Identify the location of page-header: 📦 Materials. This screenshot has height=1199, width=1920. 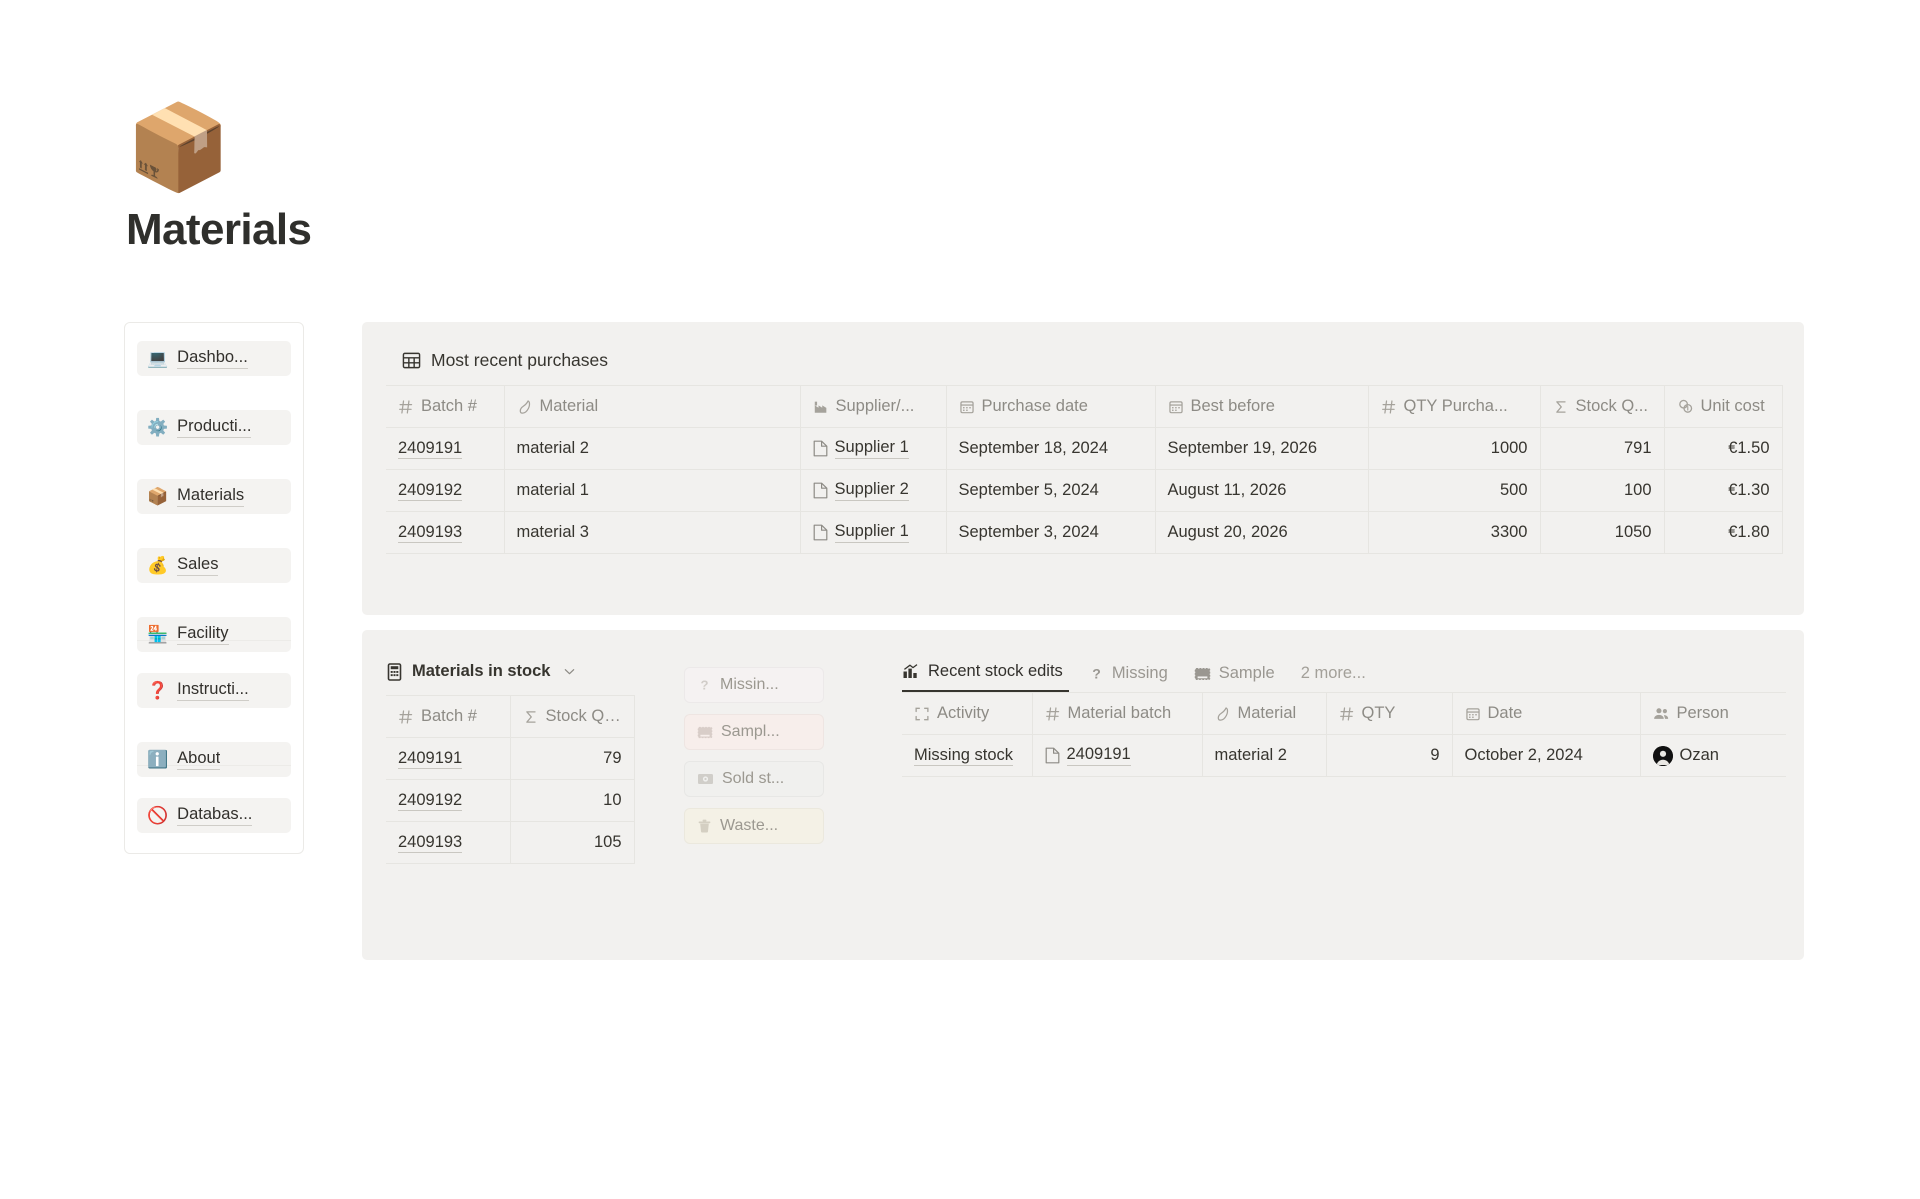
(219, 180).